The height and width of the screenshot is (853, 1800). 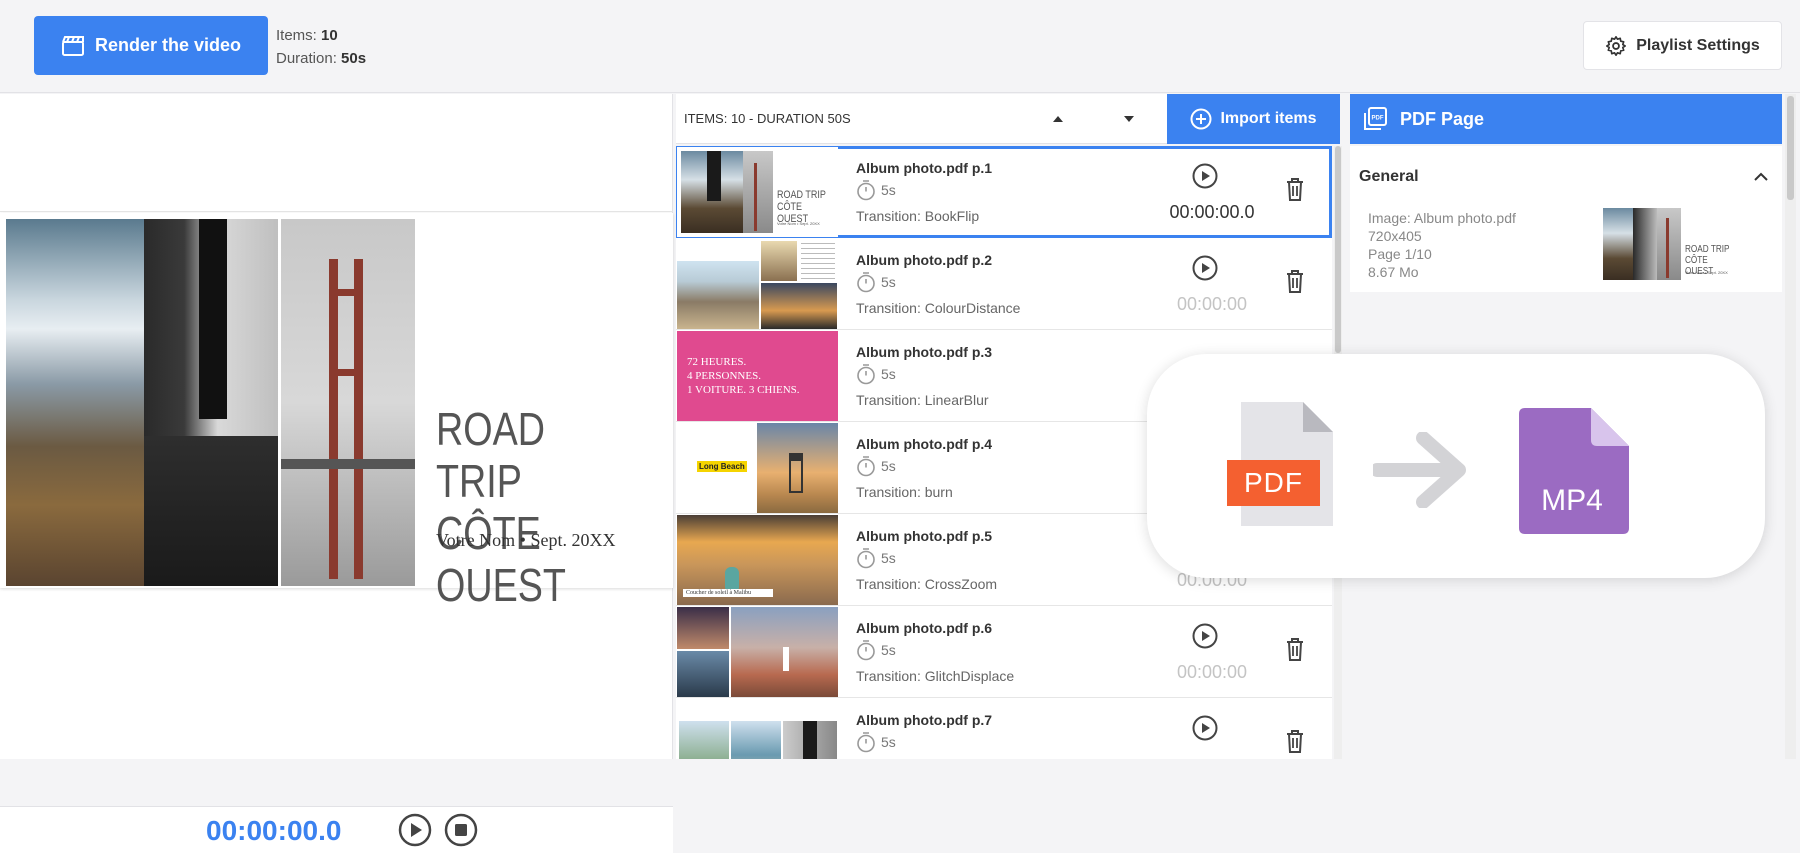 I want to click on render-video-label: Render the video, so click(x=168, y=45).